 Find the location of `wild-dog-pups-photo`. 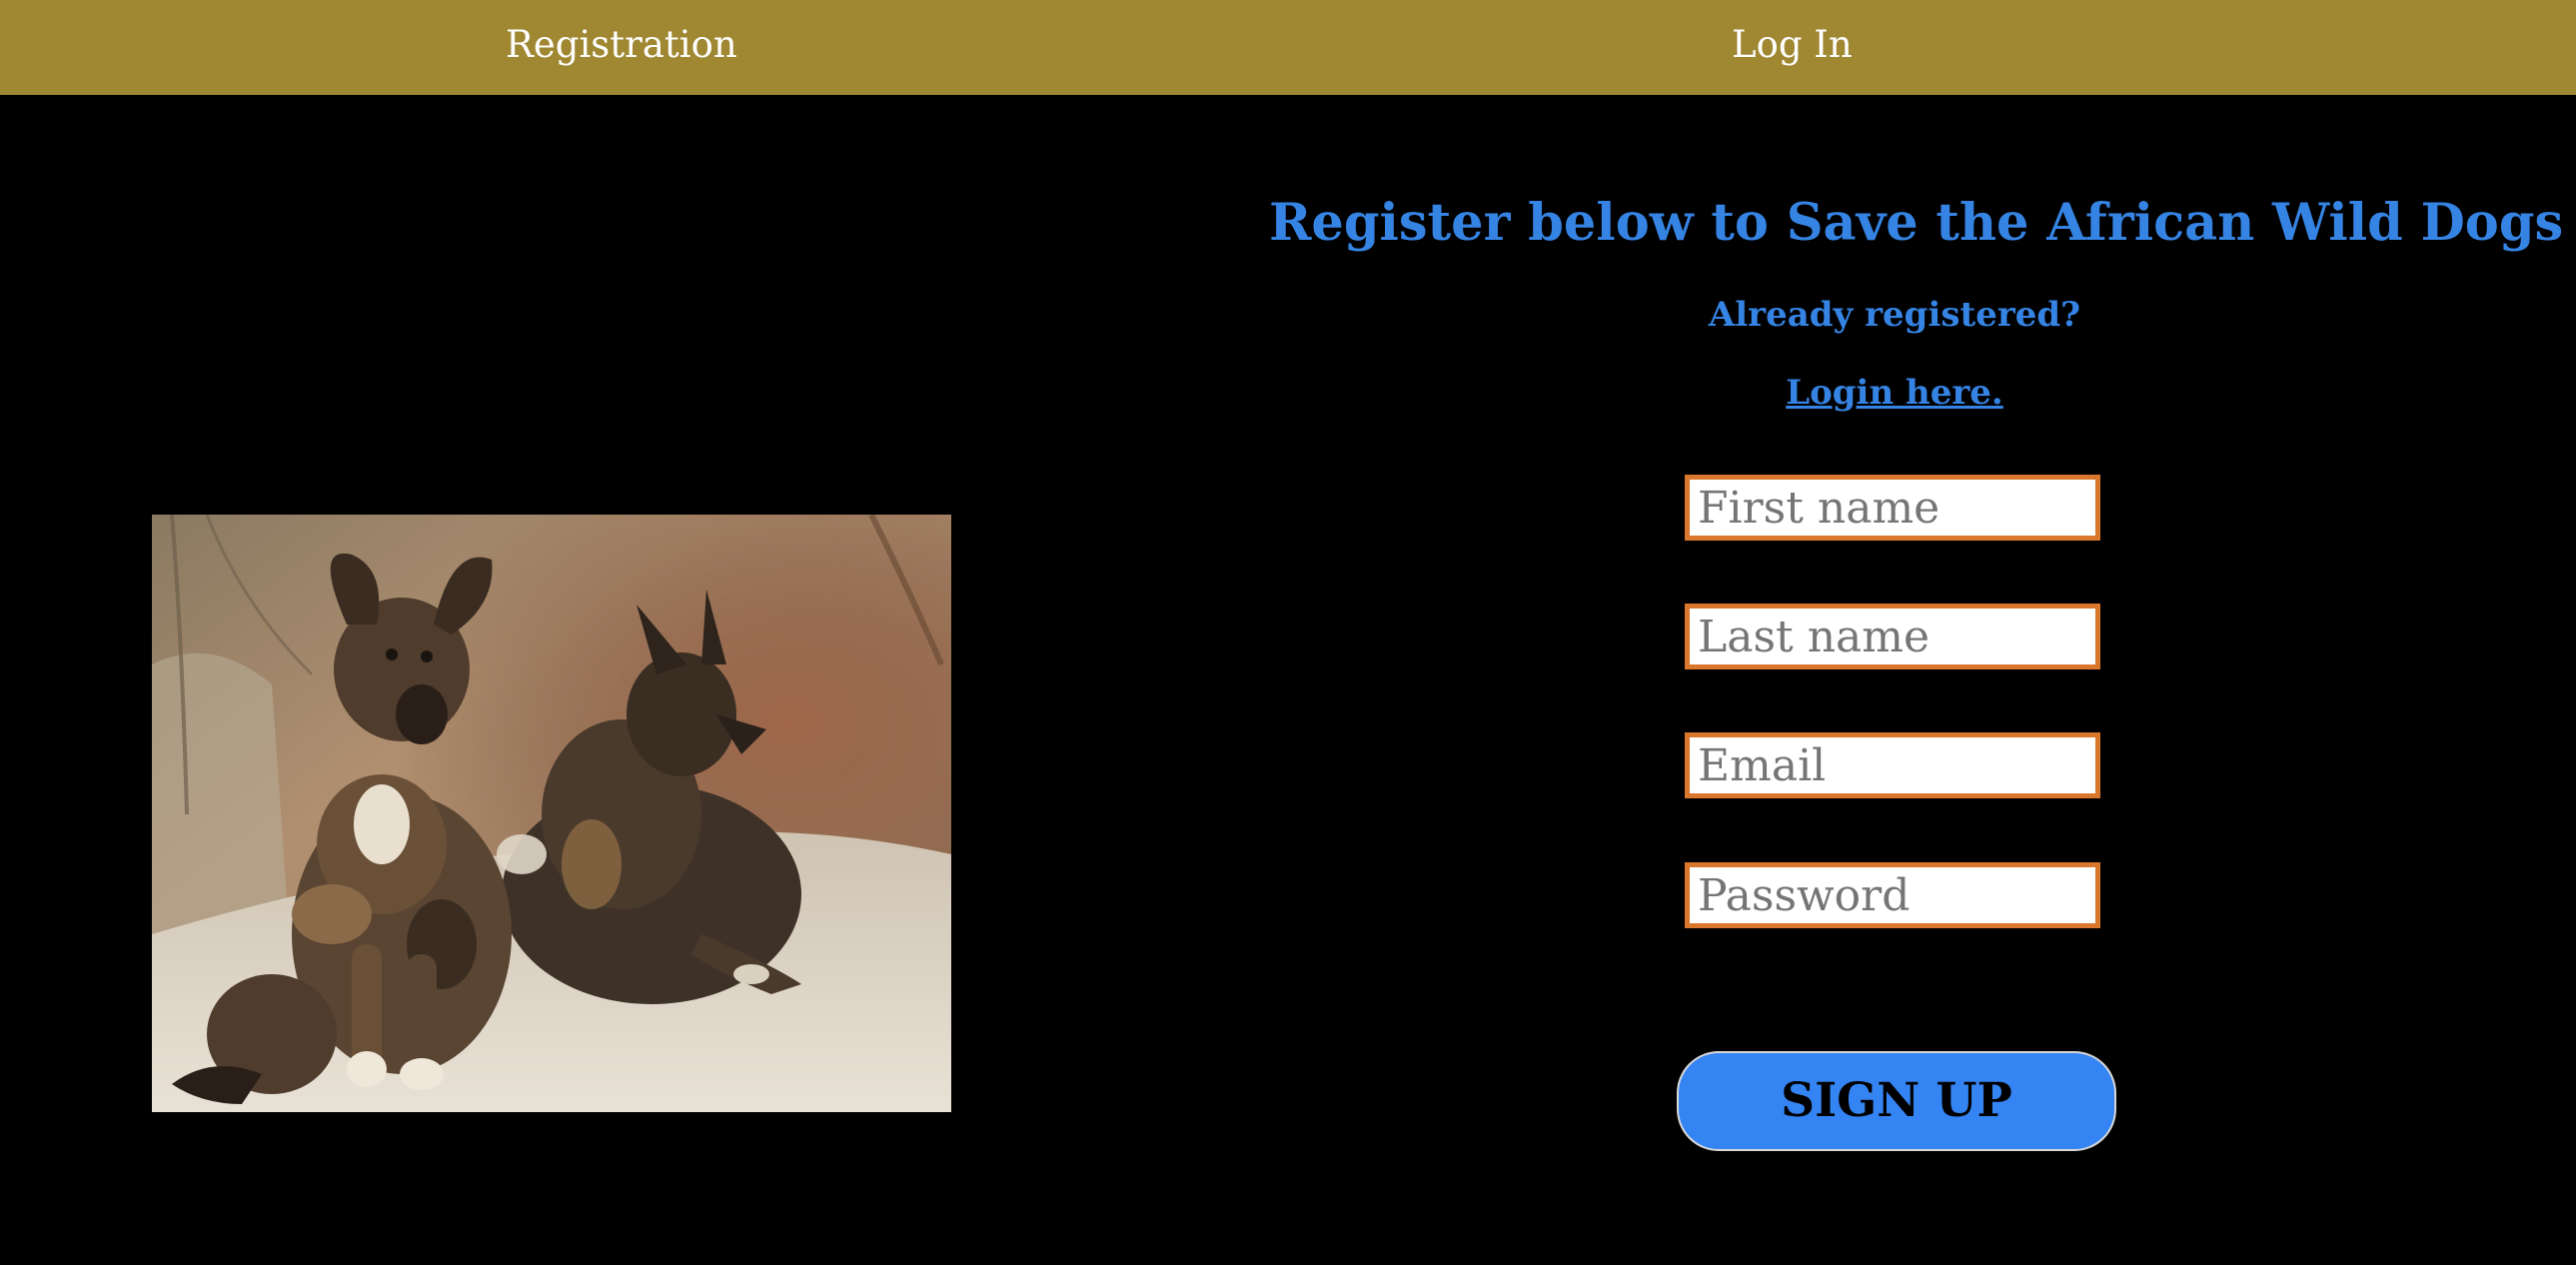

wild-dog-pups-photo is located at coordinates (551, 813).